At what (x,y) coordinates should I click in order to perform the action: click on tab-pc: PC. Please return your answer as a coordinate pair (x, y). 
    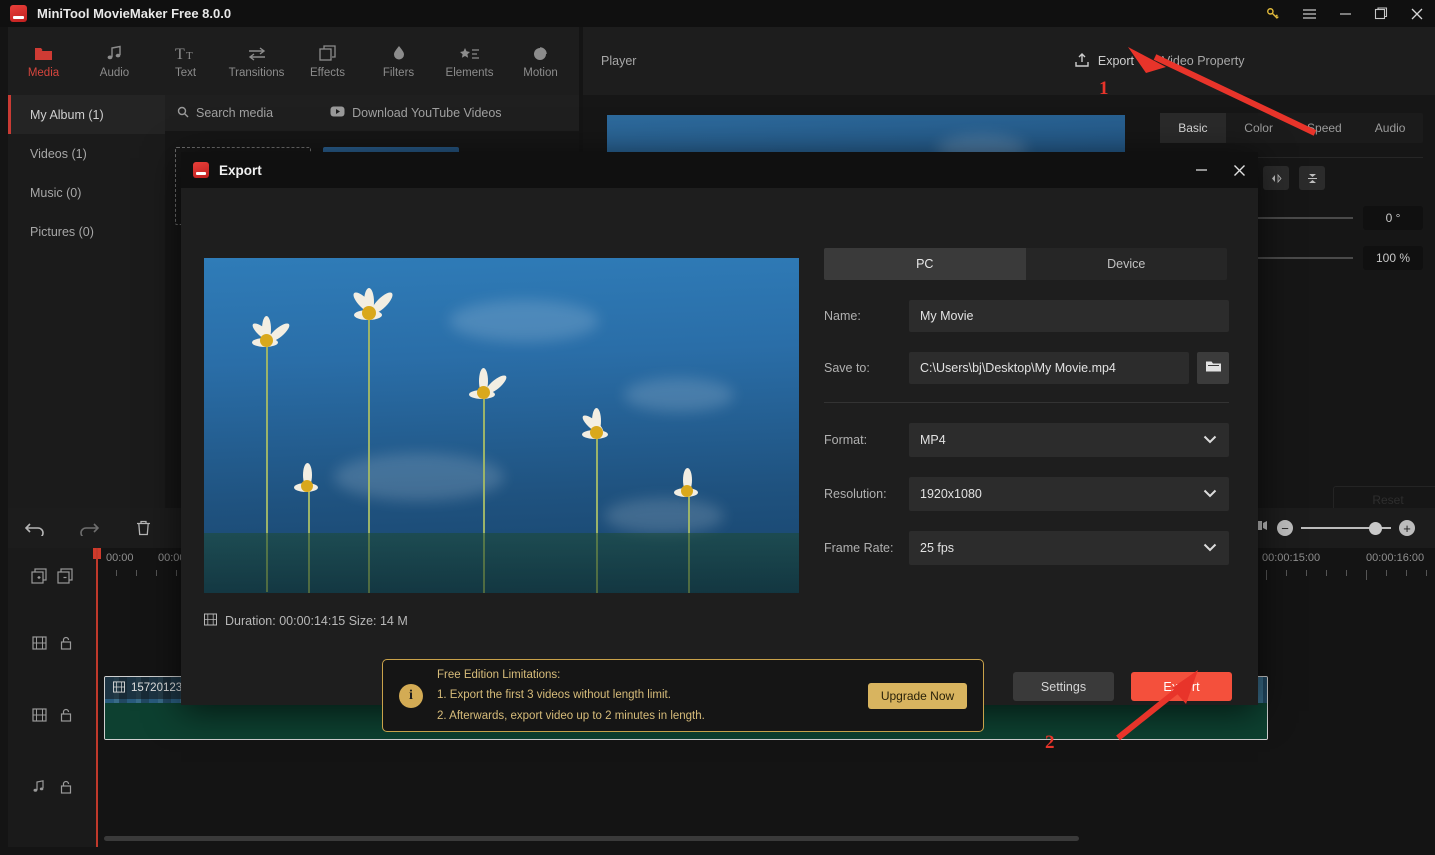
    Looking at the image, I should click on (925, 264).